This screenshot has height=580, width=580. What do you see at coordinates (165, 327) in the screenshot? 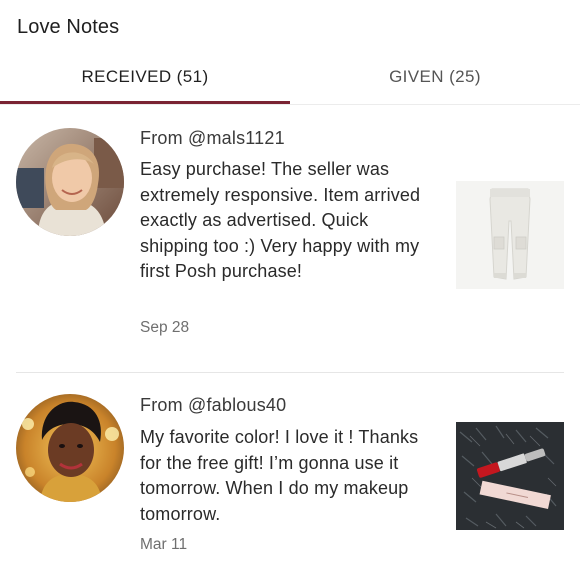
I see `note-date: Sep 28` at bounding box center [165, 327].